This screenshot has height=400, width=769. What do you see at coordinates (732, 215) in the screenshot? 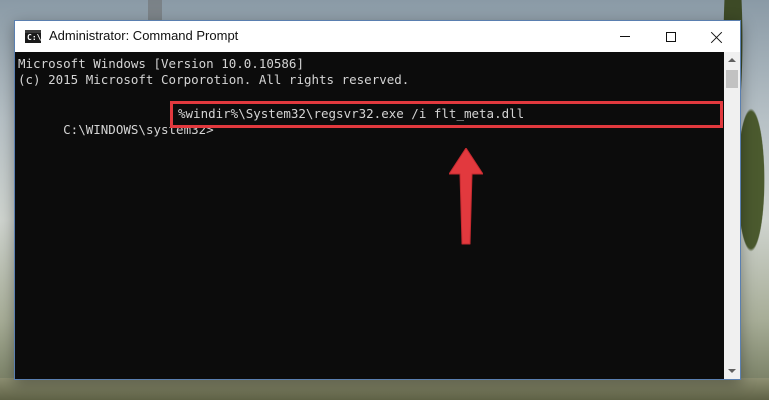
I see `vertical-scrollbar` at bounding box center [732, 215].